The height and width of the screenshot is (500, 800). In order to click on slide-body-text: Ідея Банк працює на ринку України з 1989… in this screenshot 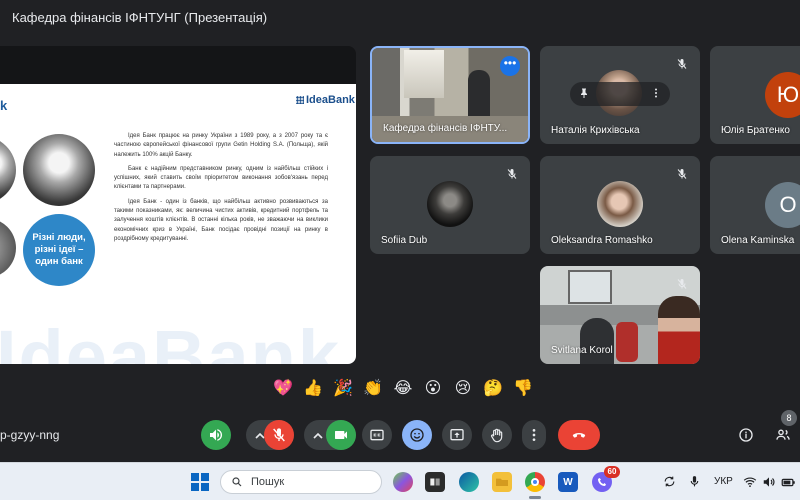, I will do `click(221, 190)`.